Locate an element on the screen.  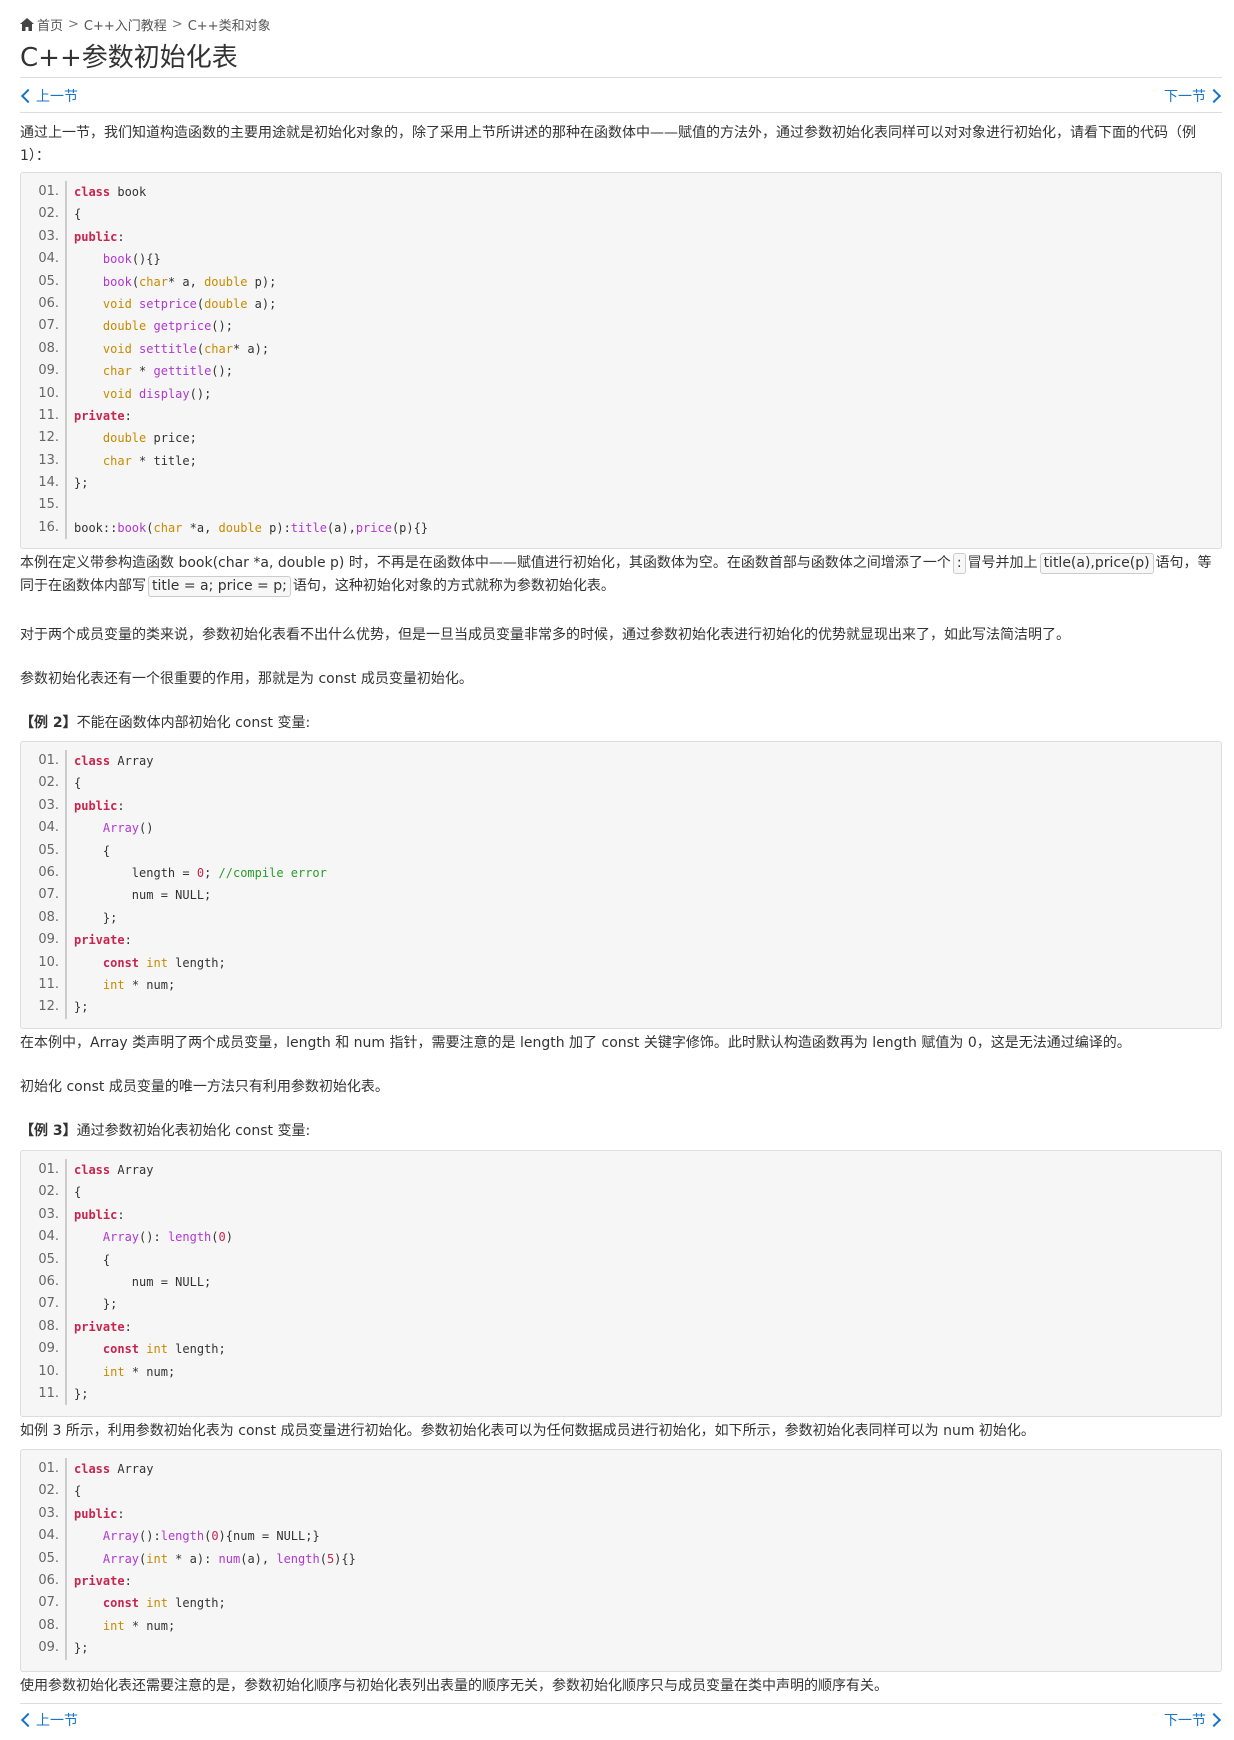
example-label: 【例 2】 is located at coordinates (48, 723).